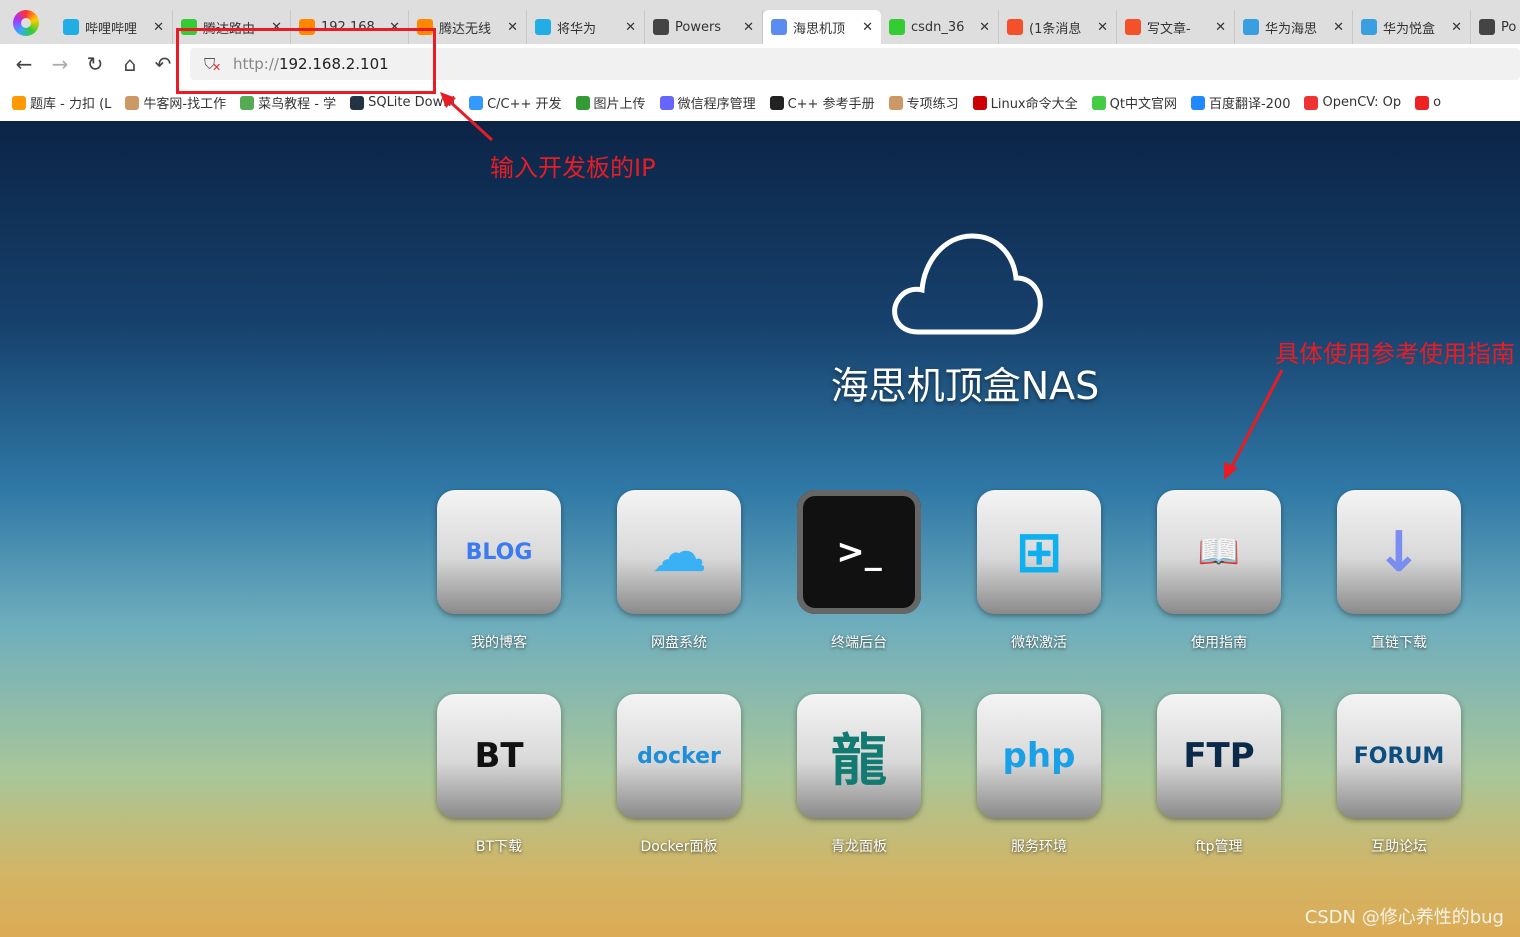  I want to click on app-tile: >_ 终端后台, so click(859, 571).